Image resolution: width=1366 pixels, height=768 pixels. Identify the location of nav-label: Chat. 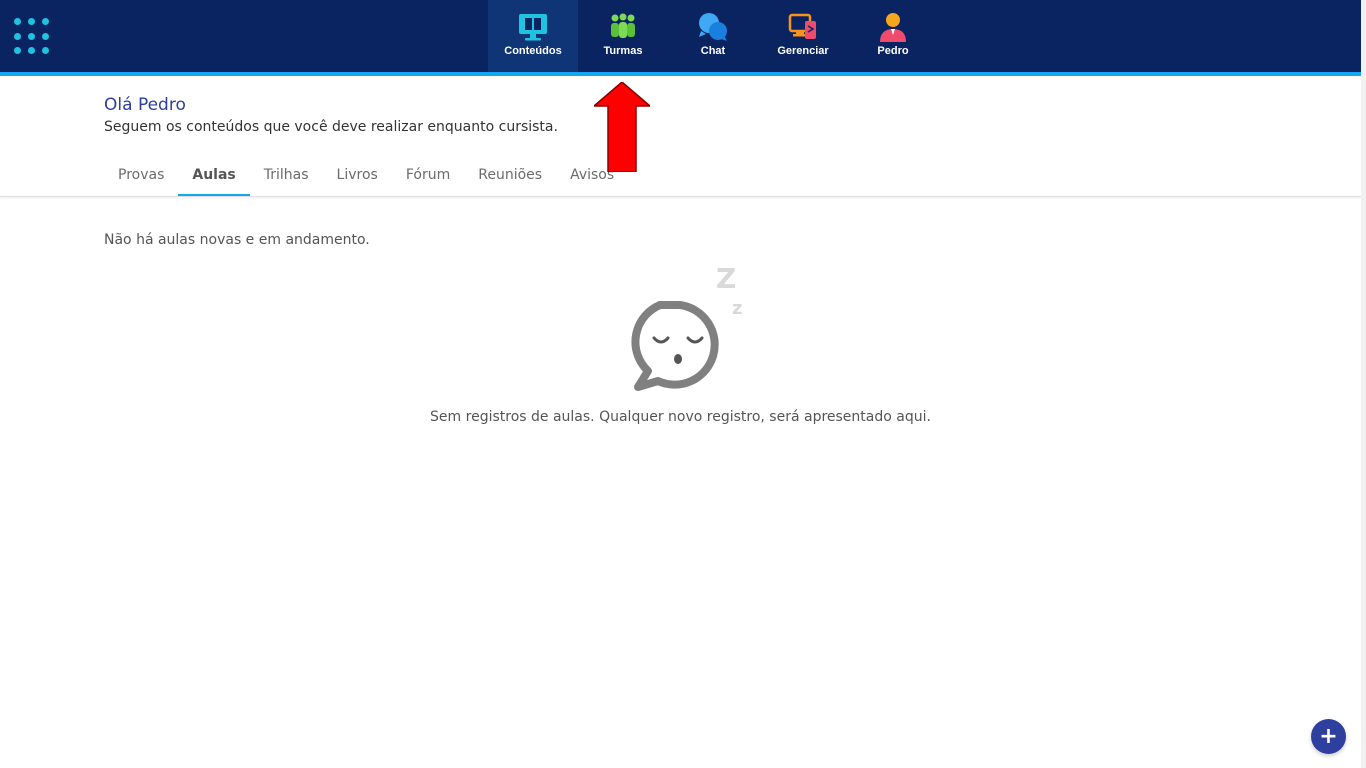
(713, 51).